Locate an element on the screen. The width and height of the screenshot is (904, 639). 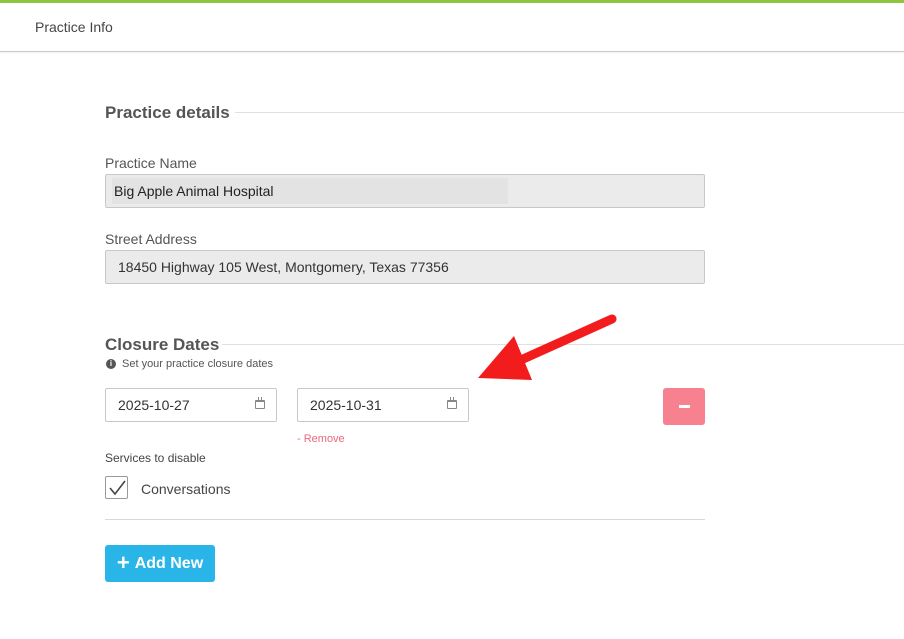
page-header: Practice Info is located at coordinates (452, 27).